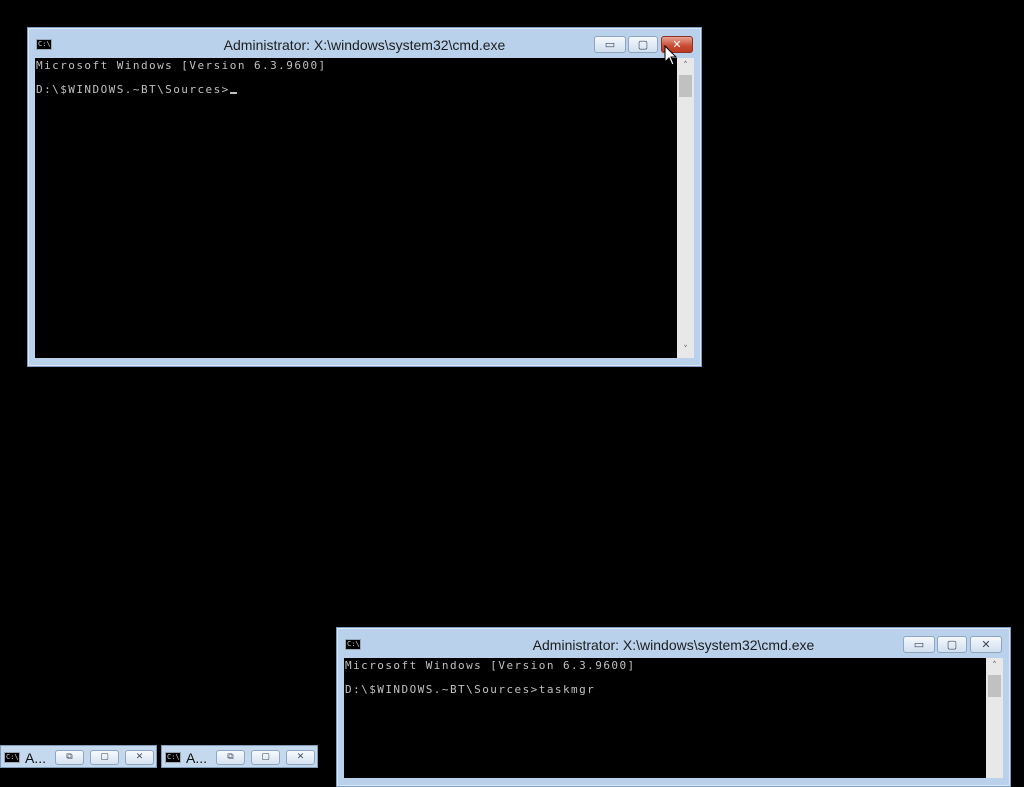  Describe the element at coordinates (470, 689) in the screenshot. I see `console-prompt-line: D:\$WINDOWS.~BT\Sources>taskmgr` at that location.